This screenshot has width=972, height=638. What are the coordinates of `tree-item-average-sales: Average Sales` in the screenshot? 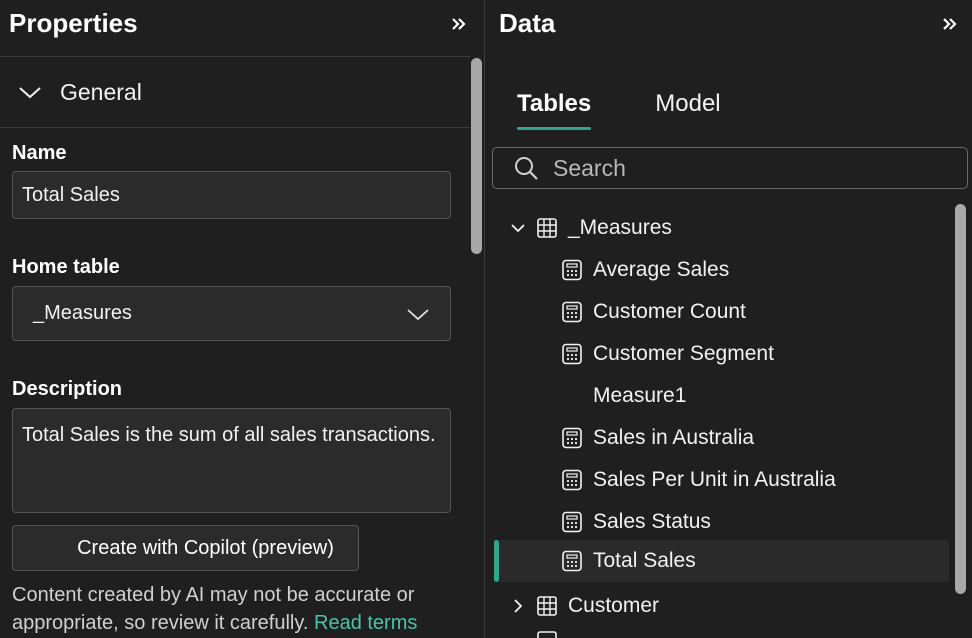 It's located at (645, 270).